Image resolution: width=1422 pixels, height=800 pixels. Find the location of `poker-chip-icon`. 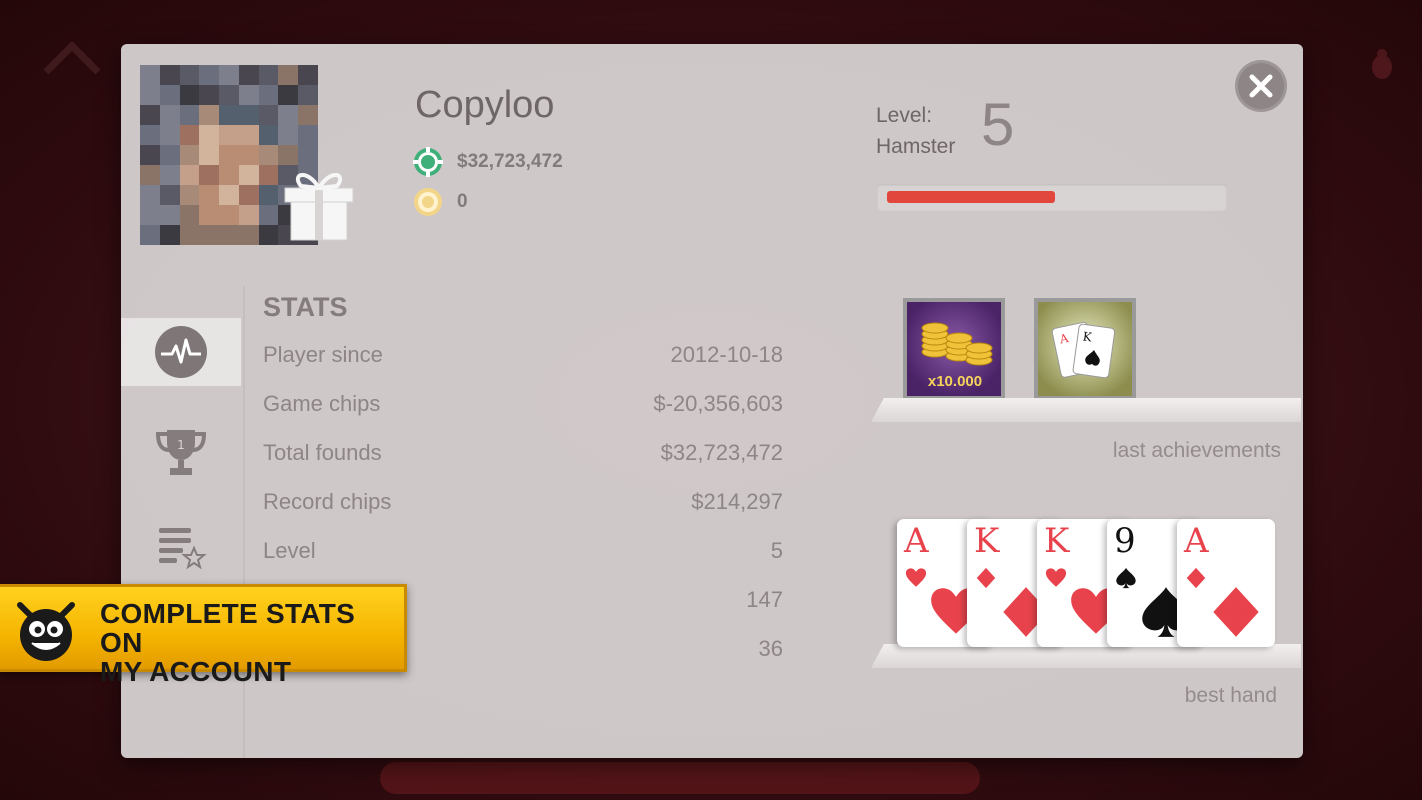

poker-chip-icon is located at coordinates (428, 162).